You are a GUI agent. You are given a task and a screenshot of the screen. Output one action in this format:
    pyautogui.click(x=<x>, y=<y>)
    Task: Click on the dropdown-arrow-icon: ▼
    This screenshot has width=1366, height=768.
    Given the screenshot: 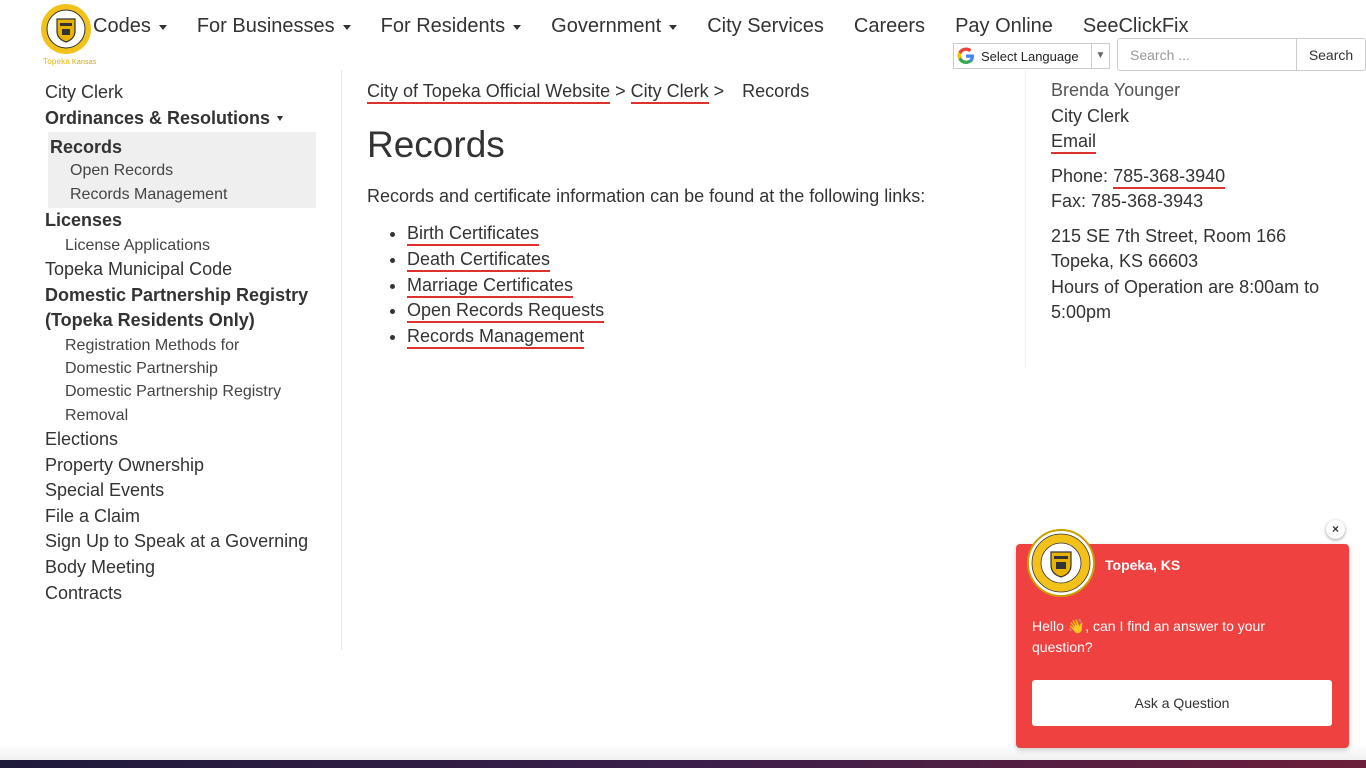 What is the action you would take?
    pyautogui.click(x=1100, y=56)
    